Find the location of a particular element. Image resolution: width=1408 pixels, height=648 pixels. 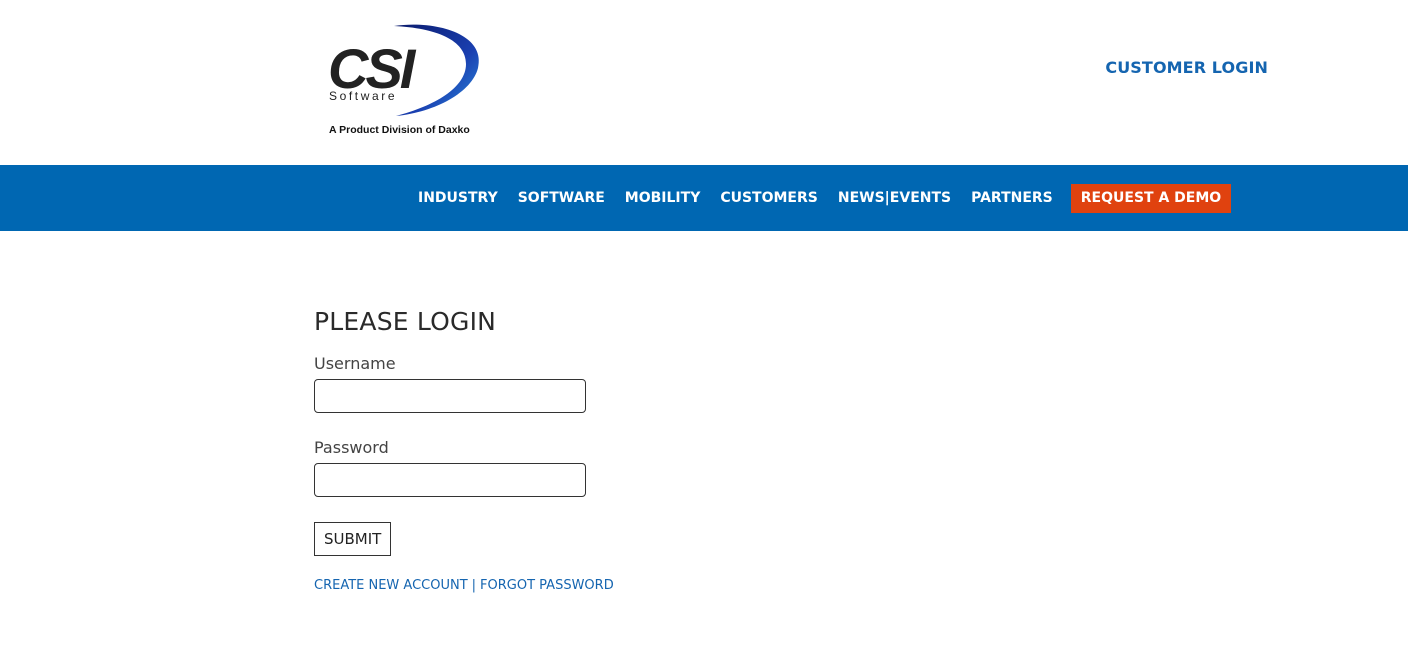

password-label: Password is located at coordinates (351, 447).